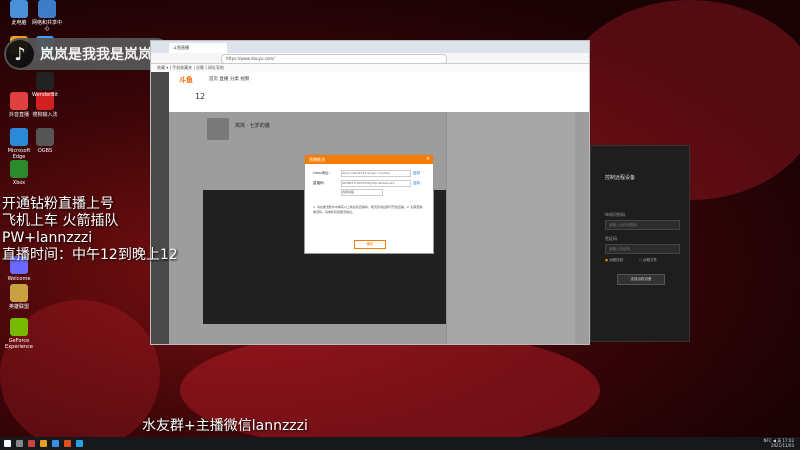 The image size is (800, 450). What do you see at coordinates (416, 173) in the screenshot?
I see `copy-rtmp-button: 复制` at bounding box center [416, 173].